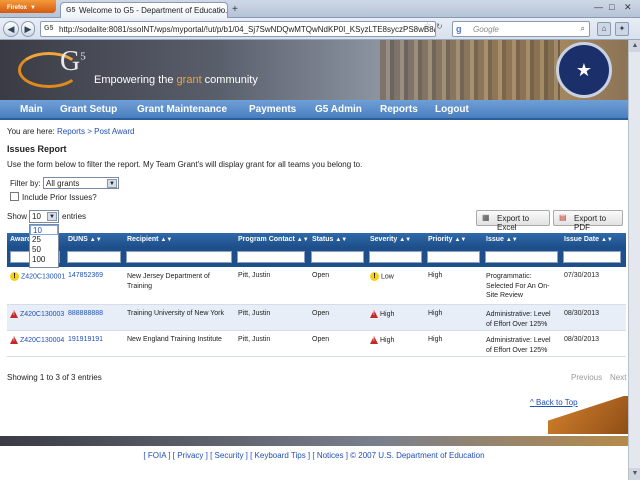 The height and width of the screenshot is (480, 640). What do you see at coordinates (44, 250) in the screenshot?
I see `entries-option: 50` at bounding box center [44, 250].